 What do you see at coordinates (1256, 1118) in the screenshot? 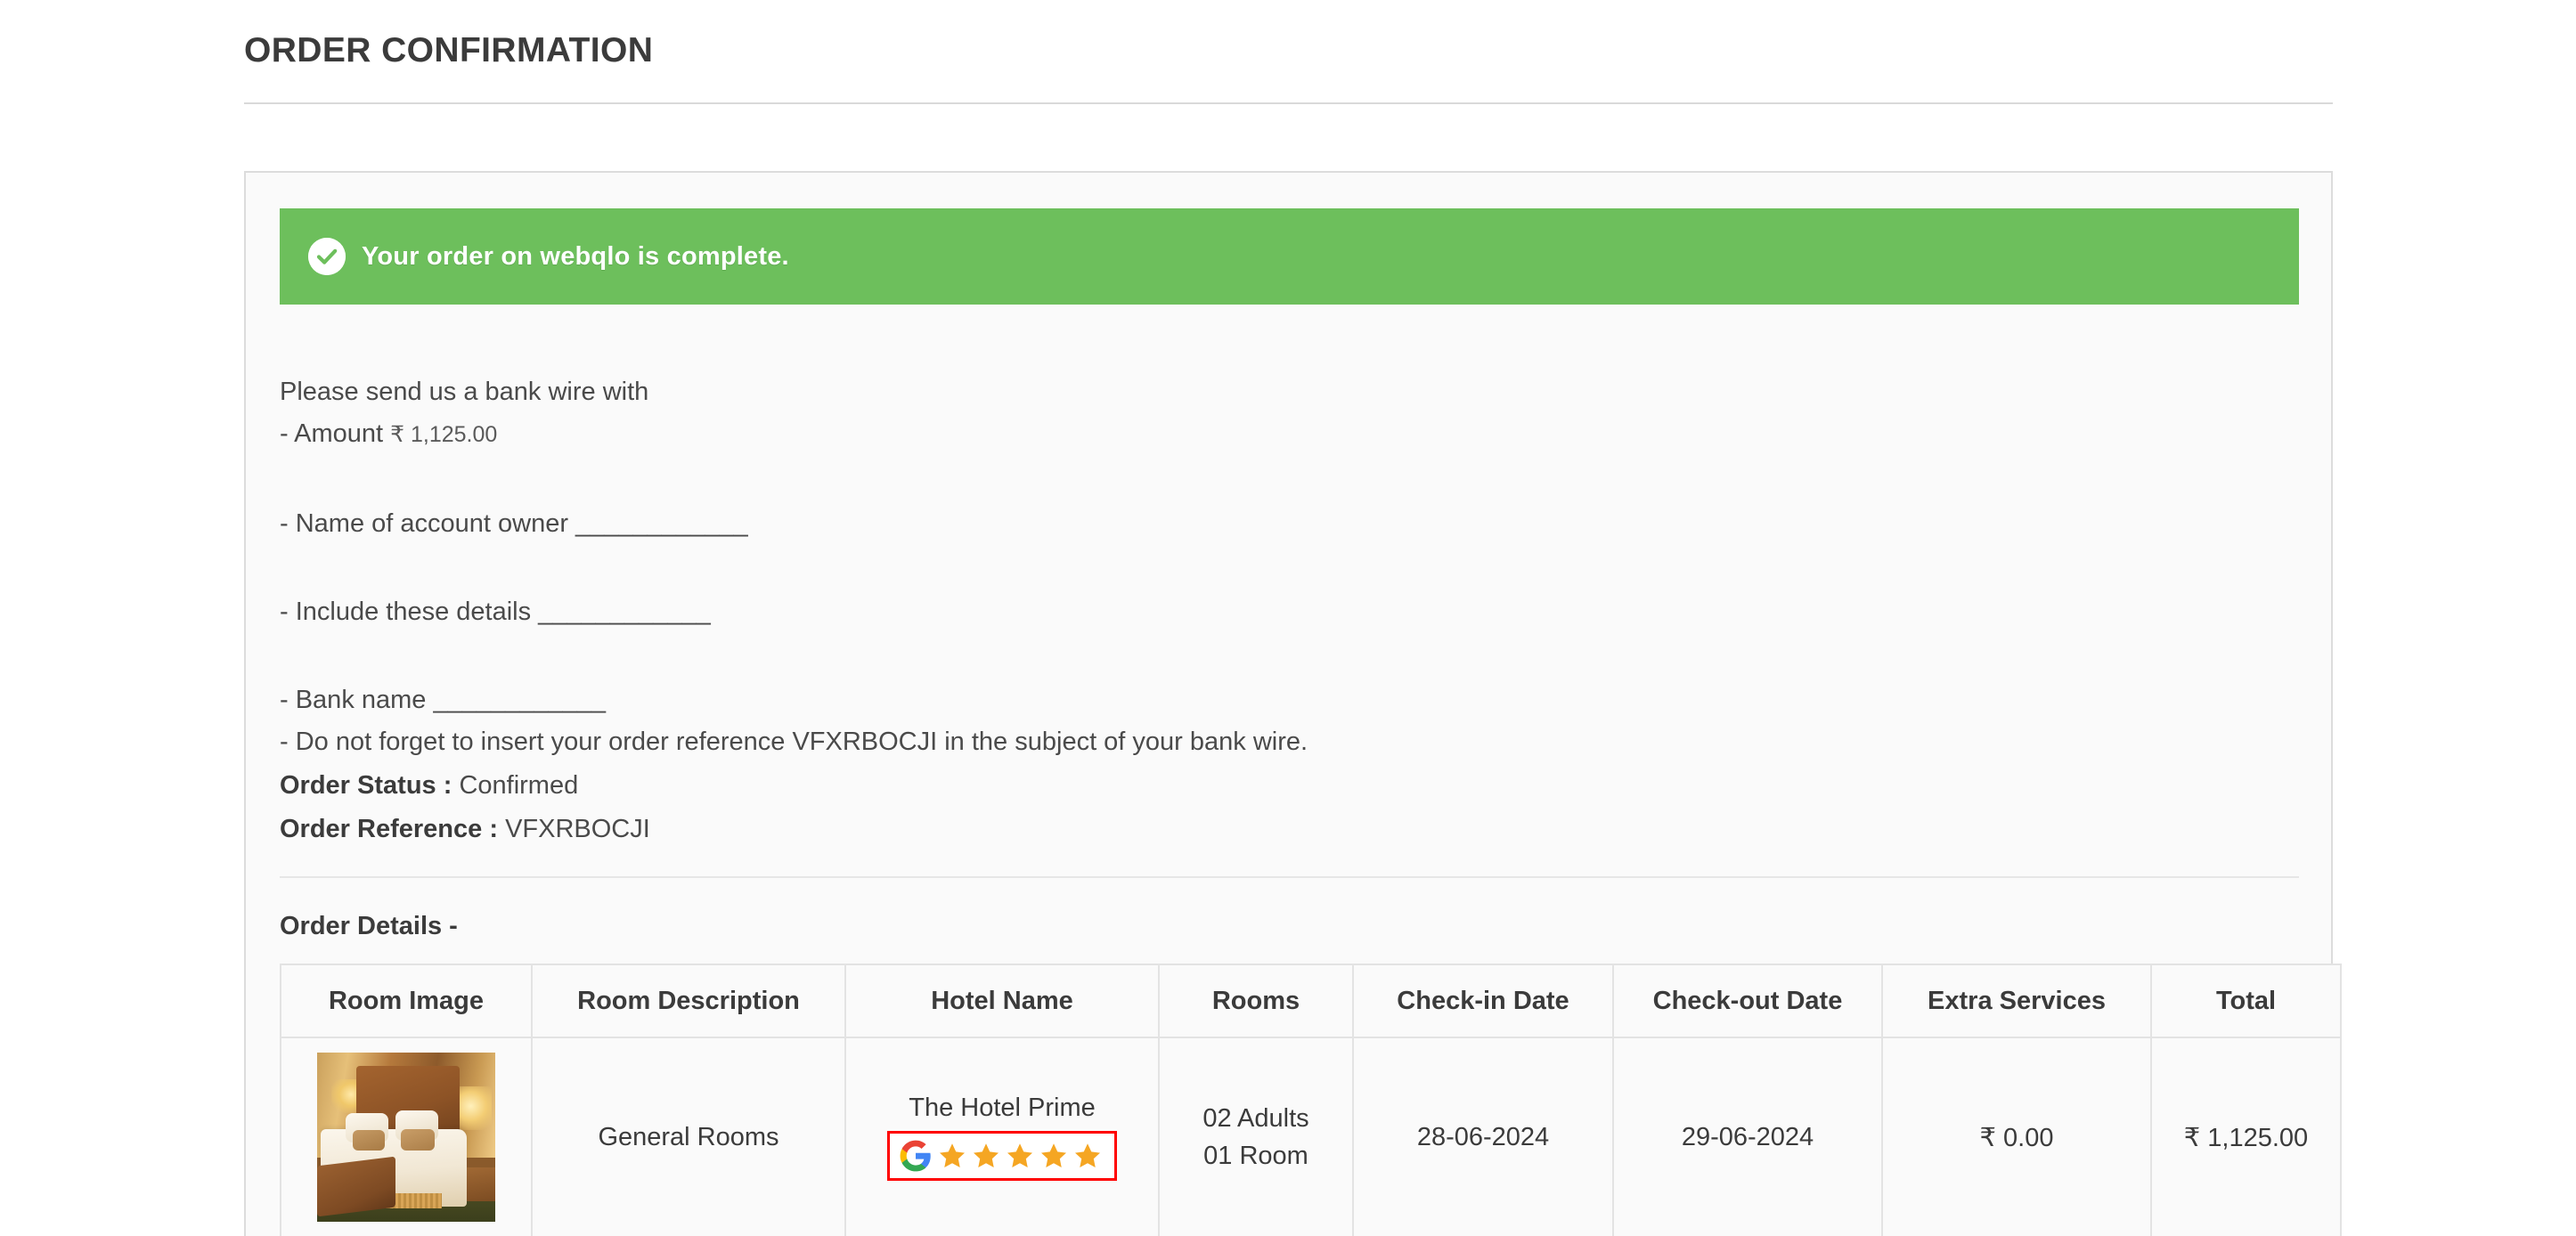
I see `rooms-adults: 02 Adults` at bounding box center [1256, 1118].